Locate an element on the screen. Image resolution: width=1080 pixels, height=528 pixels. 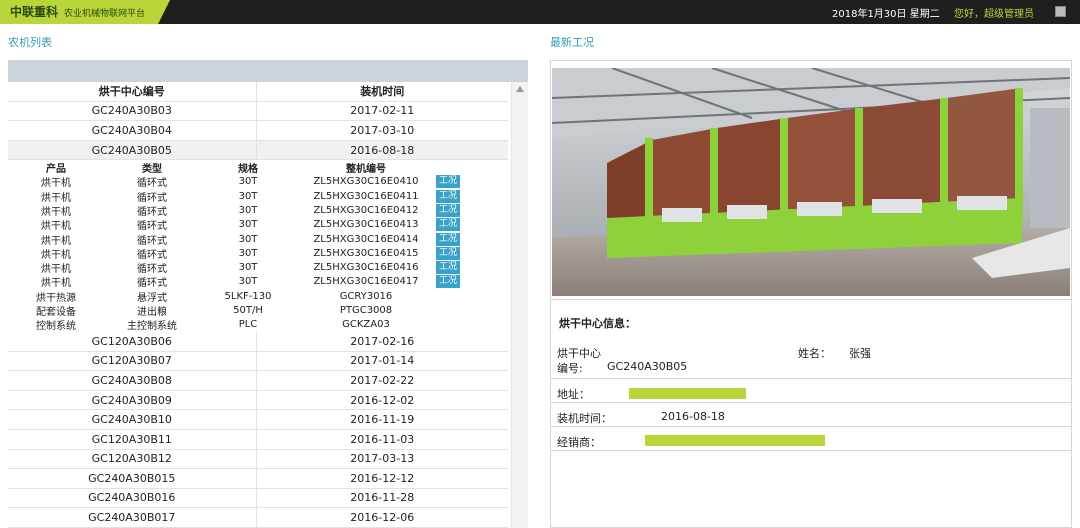
detail-header-type: 类型 is located at coordinates (152, 170).